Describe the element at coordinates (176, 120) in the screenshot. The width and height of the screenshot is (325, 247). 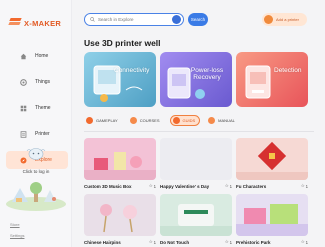
I see `guids-icon` at that location.